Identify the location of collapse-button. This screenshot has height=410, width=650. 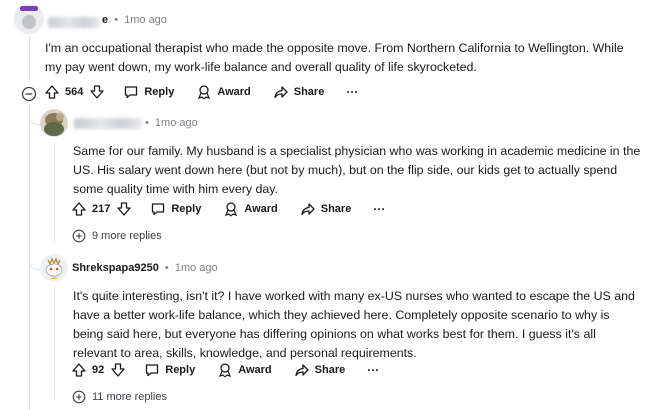
(29, 94).